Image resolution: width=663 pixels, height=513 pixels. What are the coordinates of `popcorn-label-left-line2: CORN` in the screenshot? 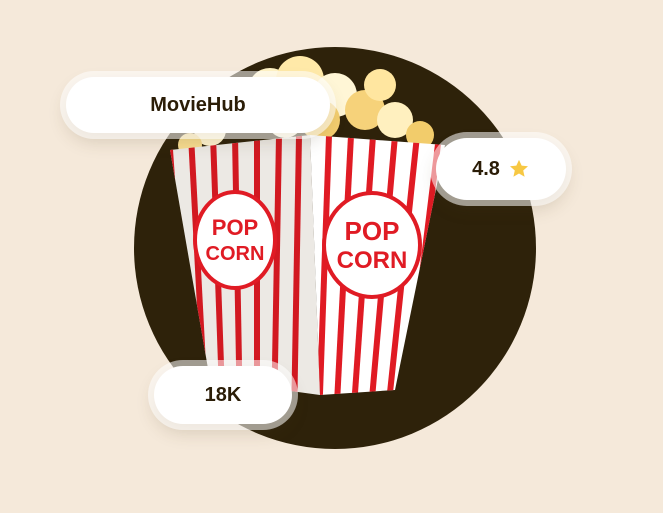 It's located at (235, 254).